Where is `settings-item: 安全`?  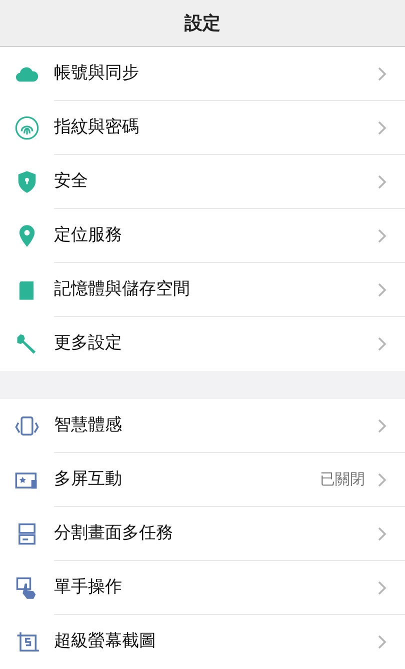
settings-item: 安全 is located at coordinates (202, 182).